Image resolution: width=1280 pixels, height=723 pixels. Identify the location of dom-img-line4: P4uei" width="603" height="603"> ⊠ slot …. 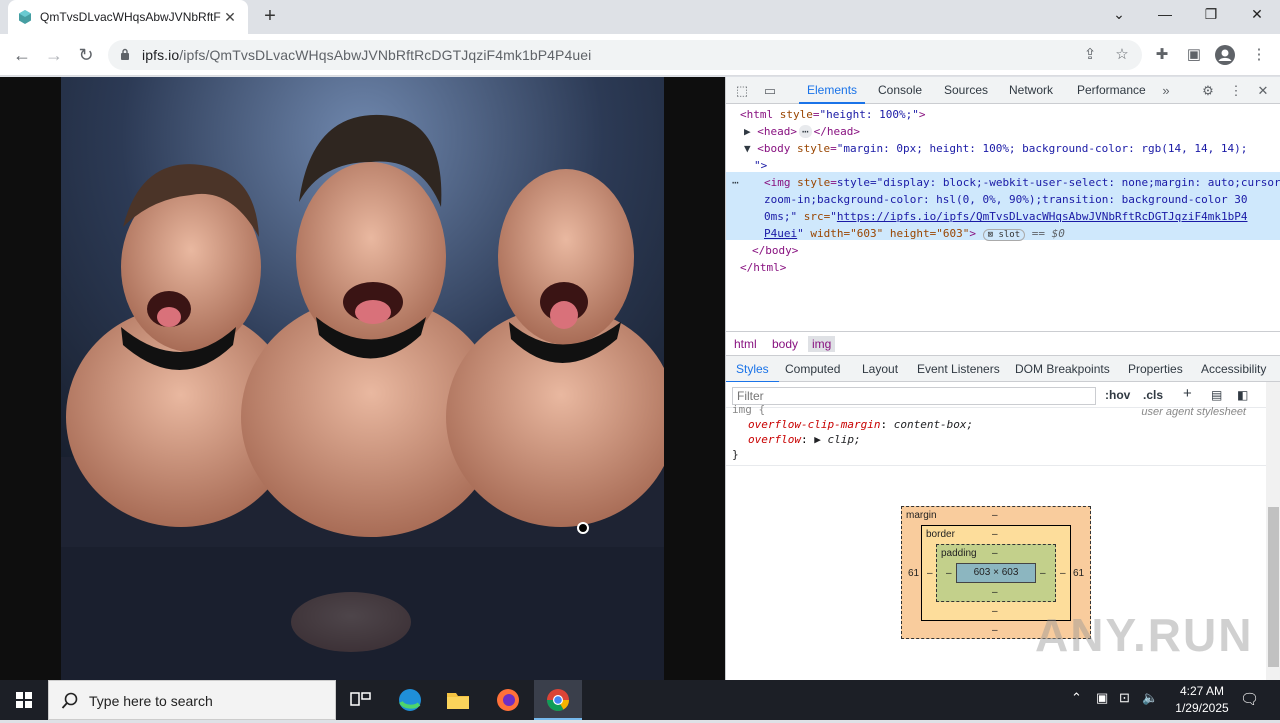
(914, 234).